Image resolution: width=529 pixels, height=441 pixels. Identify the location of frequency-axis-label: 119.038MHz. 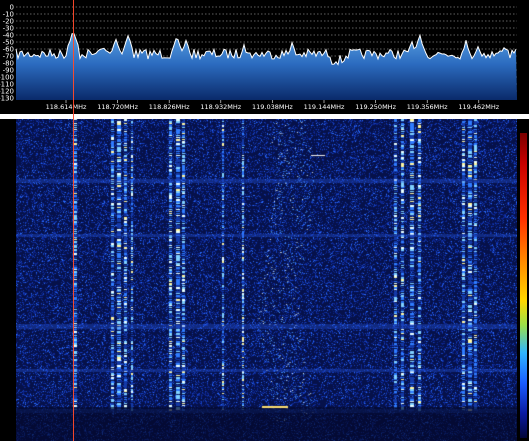
(272, 107).